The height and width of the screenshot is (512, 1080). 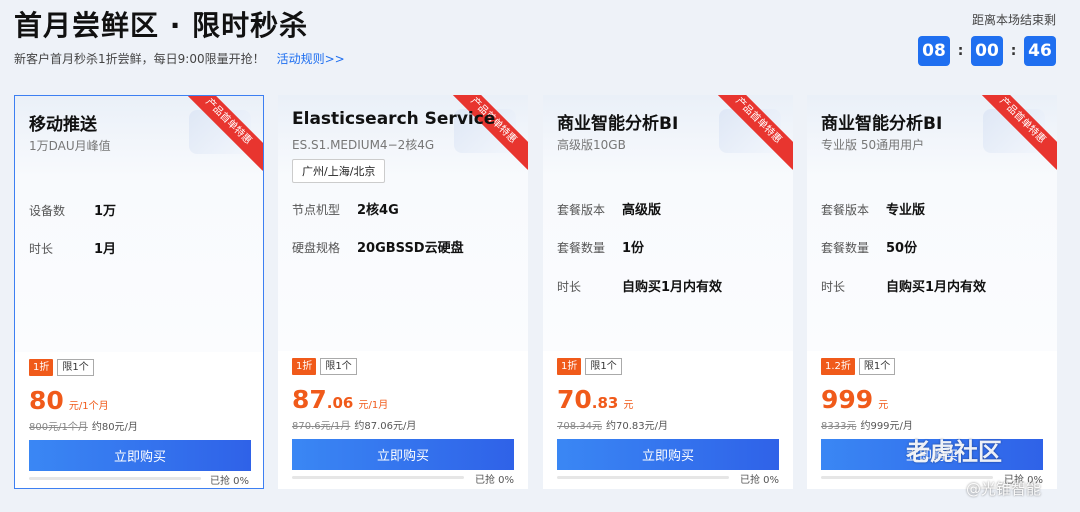 What do you see at coordinates (378, 210) in the screenshot?
I see `spec-value: 2核4G` at bounding box center [378, 210].